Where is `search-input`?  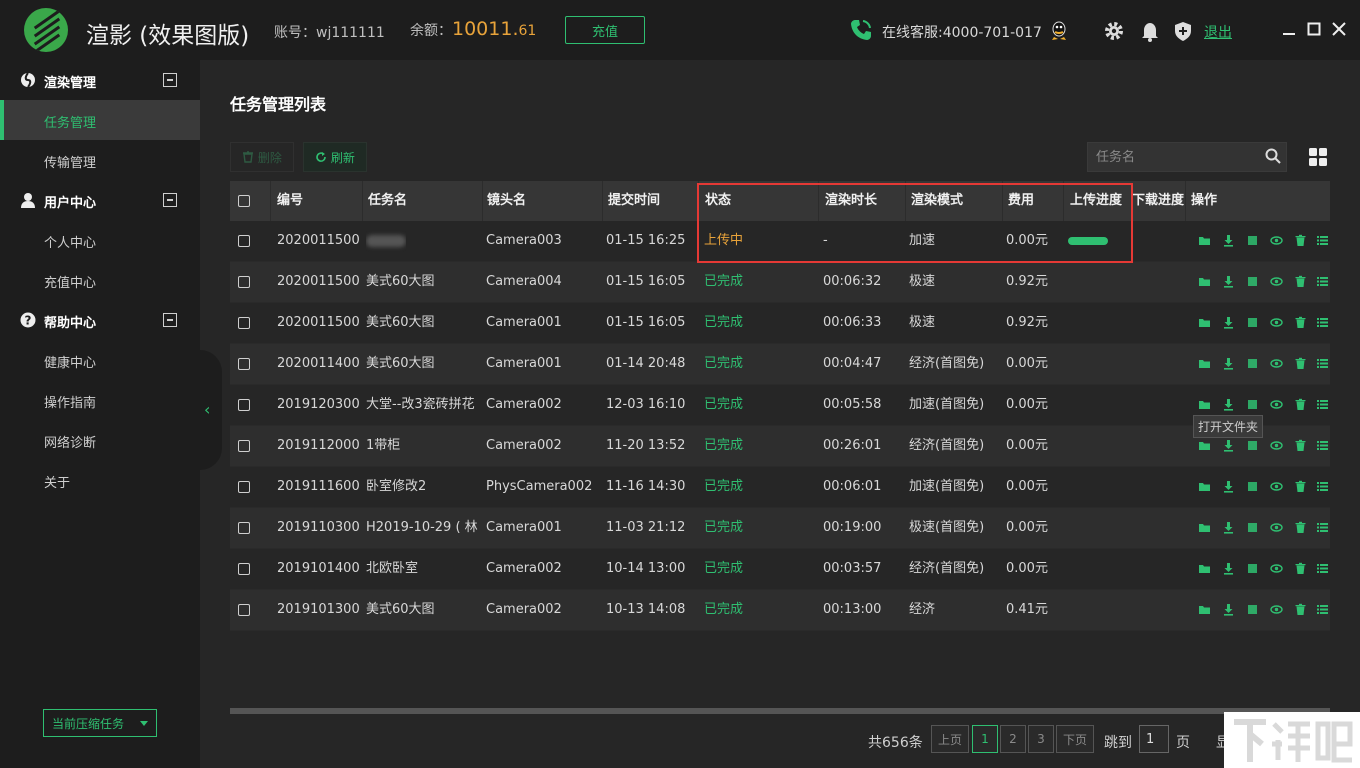 search-input is located at coordinates (1187, 157).